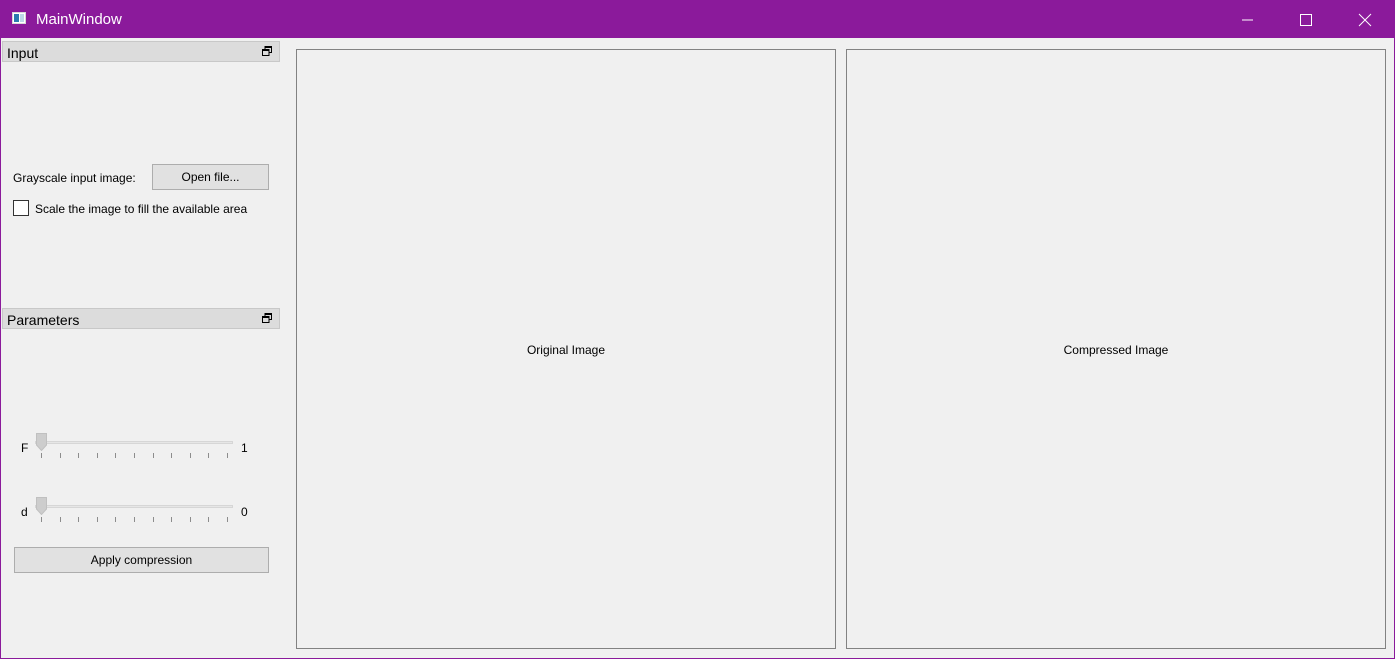 Image resolution: width=1395 pixels, height=659 pixels. What do you see at coordinates (79, 19) in the screenshot?
I see `window-title: MainWindow` at bounding box center [79, 19].